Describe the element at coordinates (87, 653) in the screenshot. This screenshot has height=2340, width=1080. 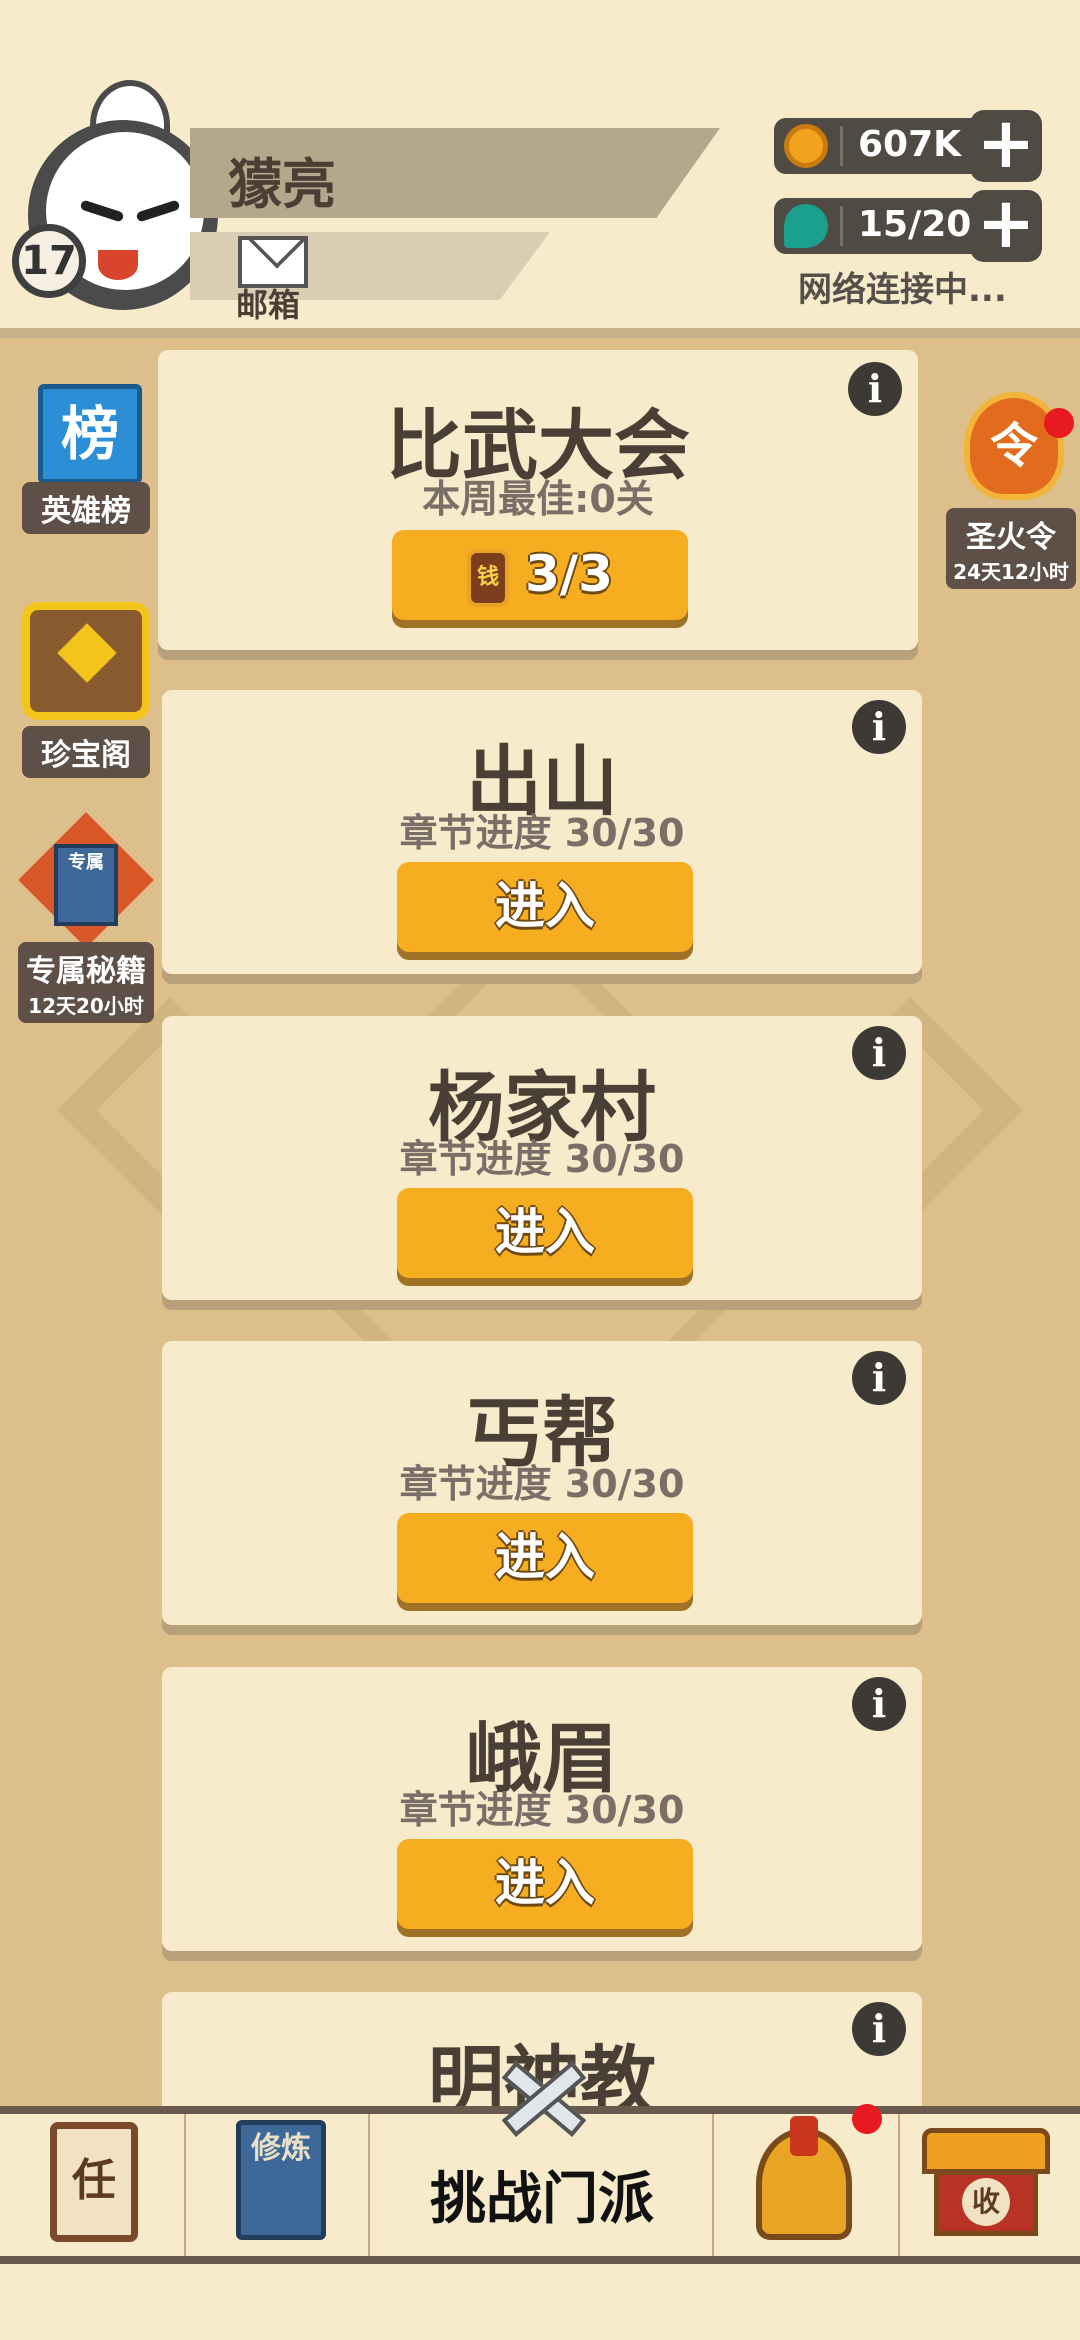
I see `chest-star-icon` at that location.